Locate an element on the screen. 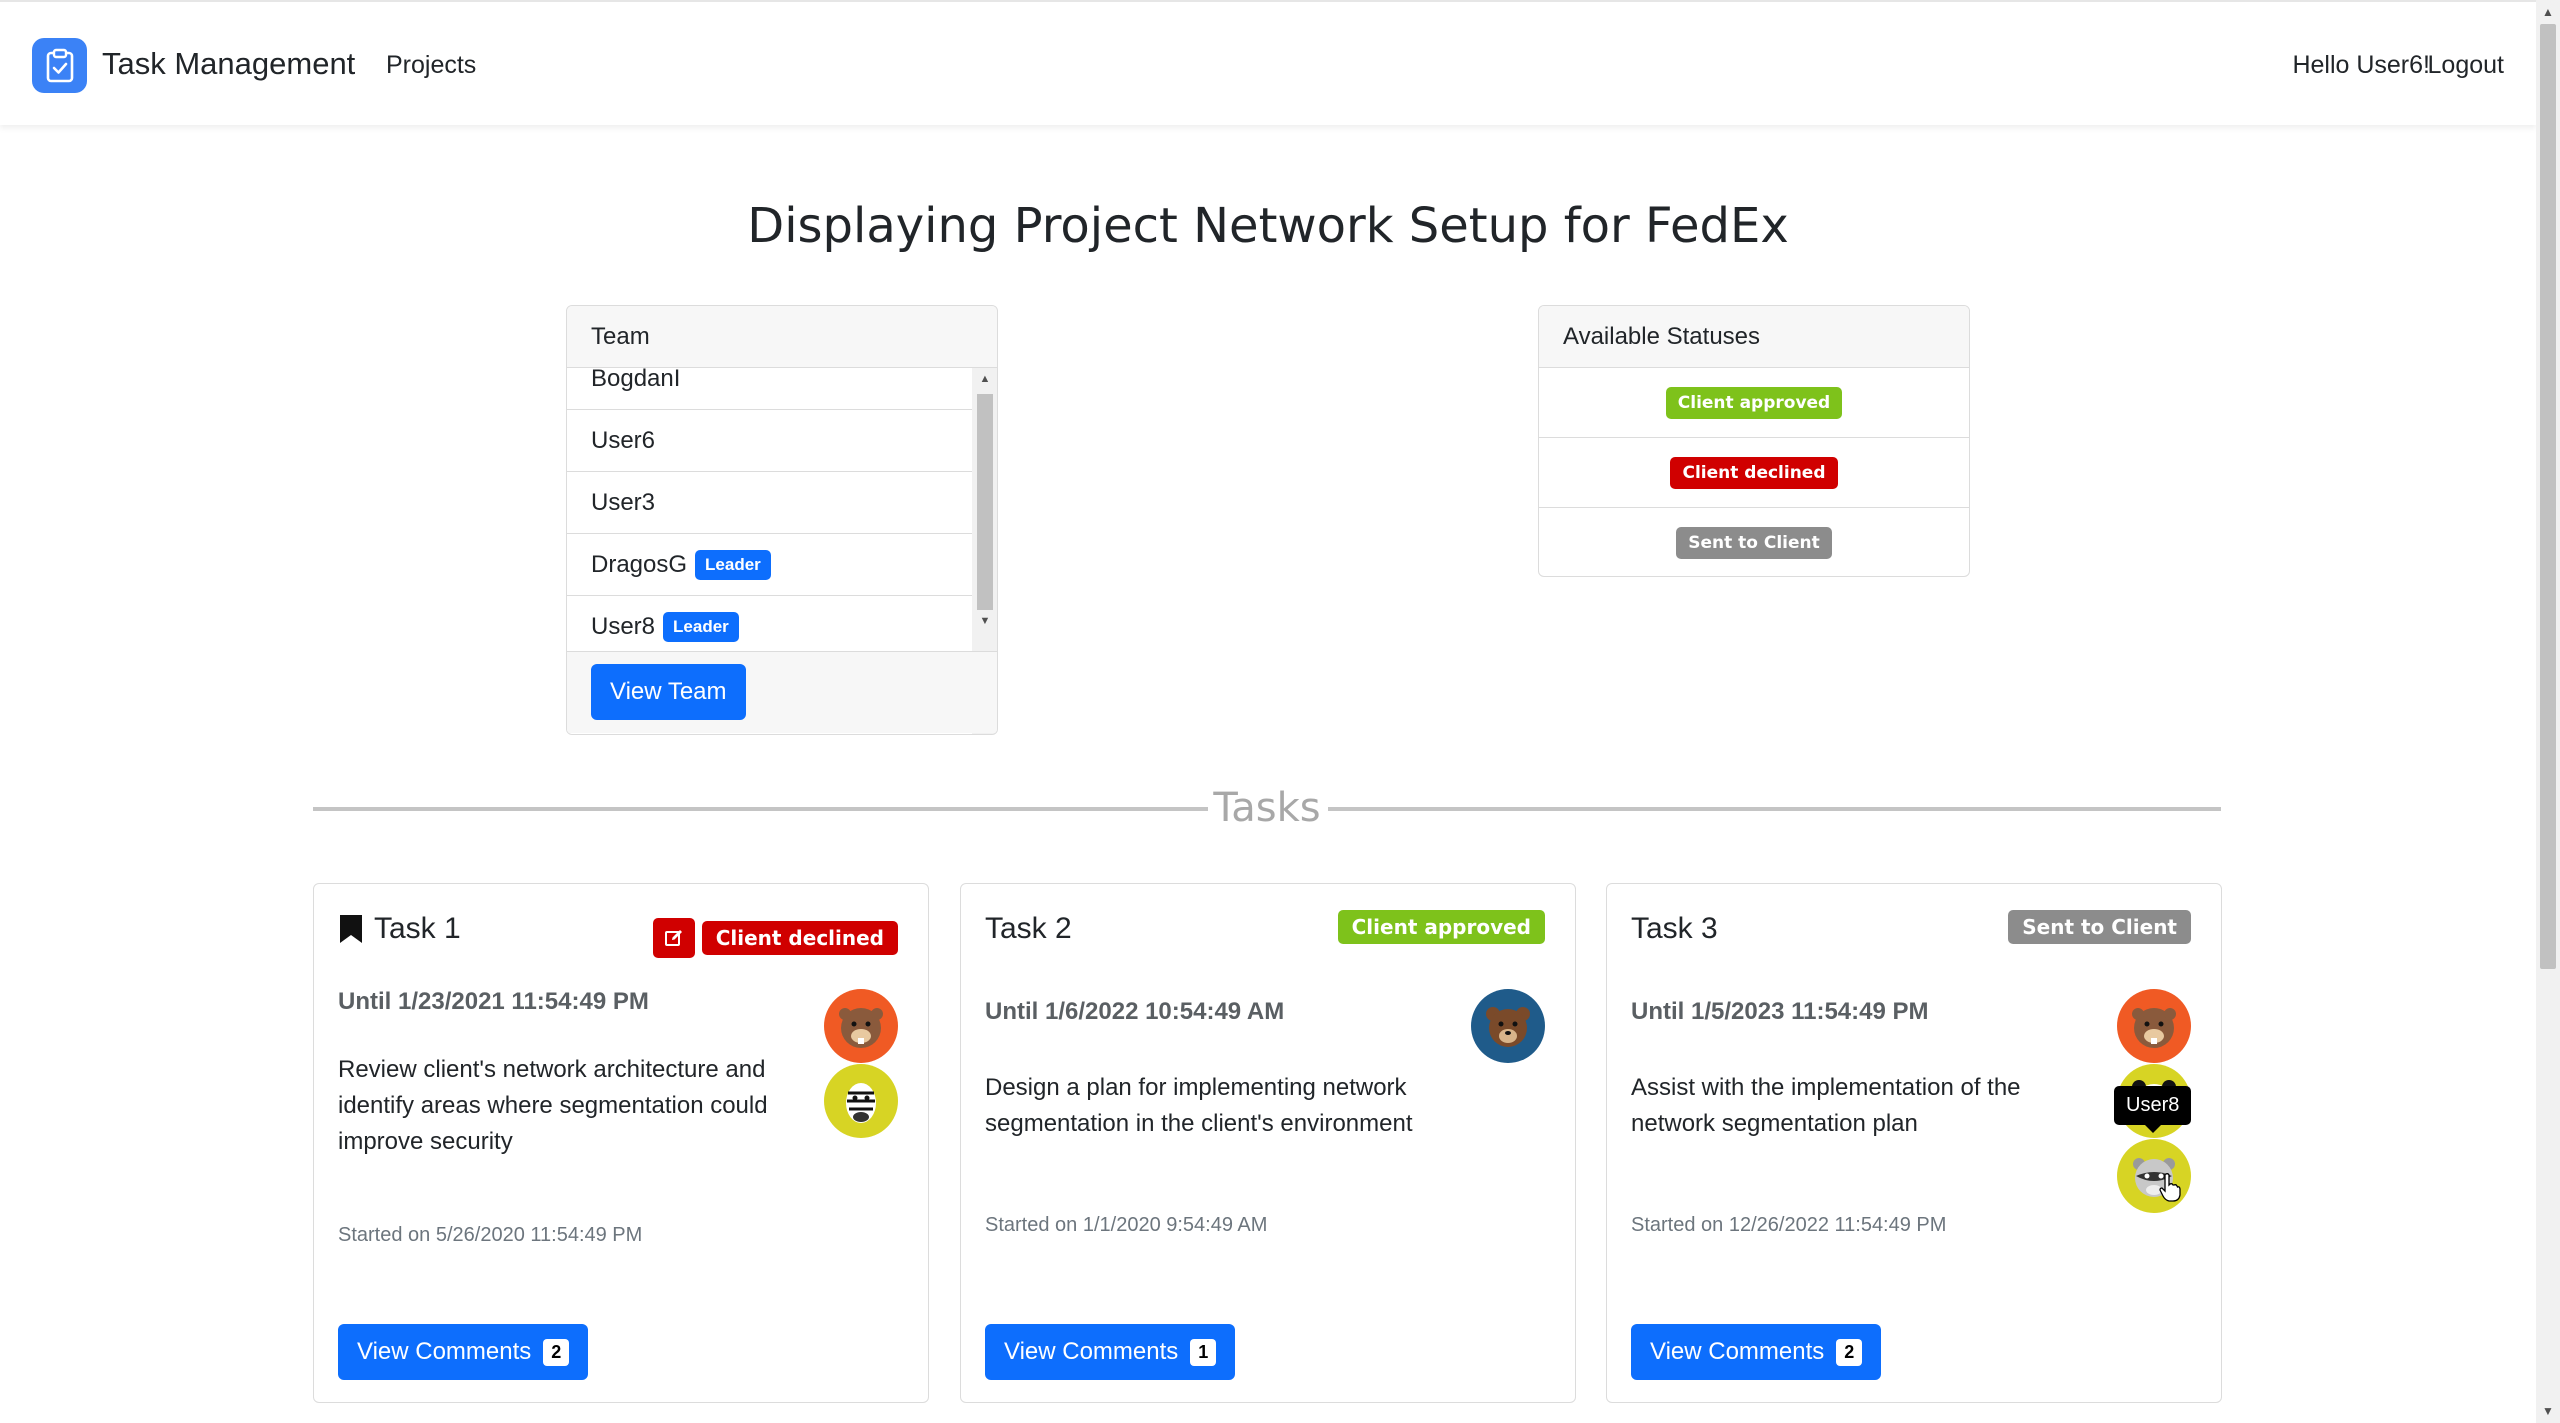 This screenshot has width=2560, height=1423. status-item: Client declined is located at coordinates (1754, 473).